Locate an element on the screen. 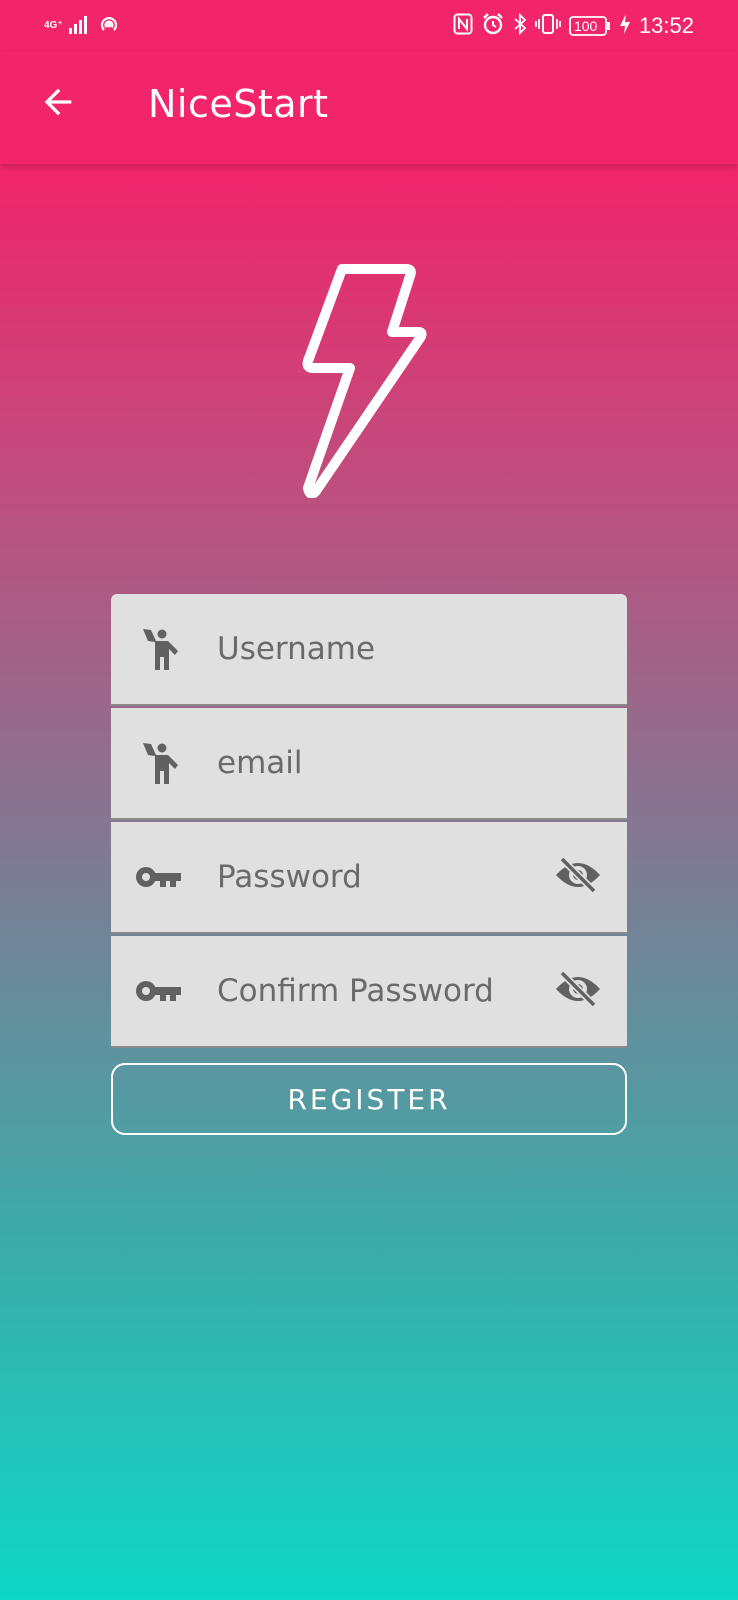  email-field-container is located at coordinates (369, 764).